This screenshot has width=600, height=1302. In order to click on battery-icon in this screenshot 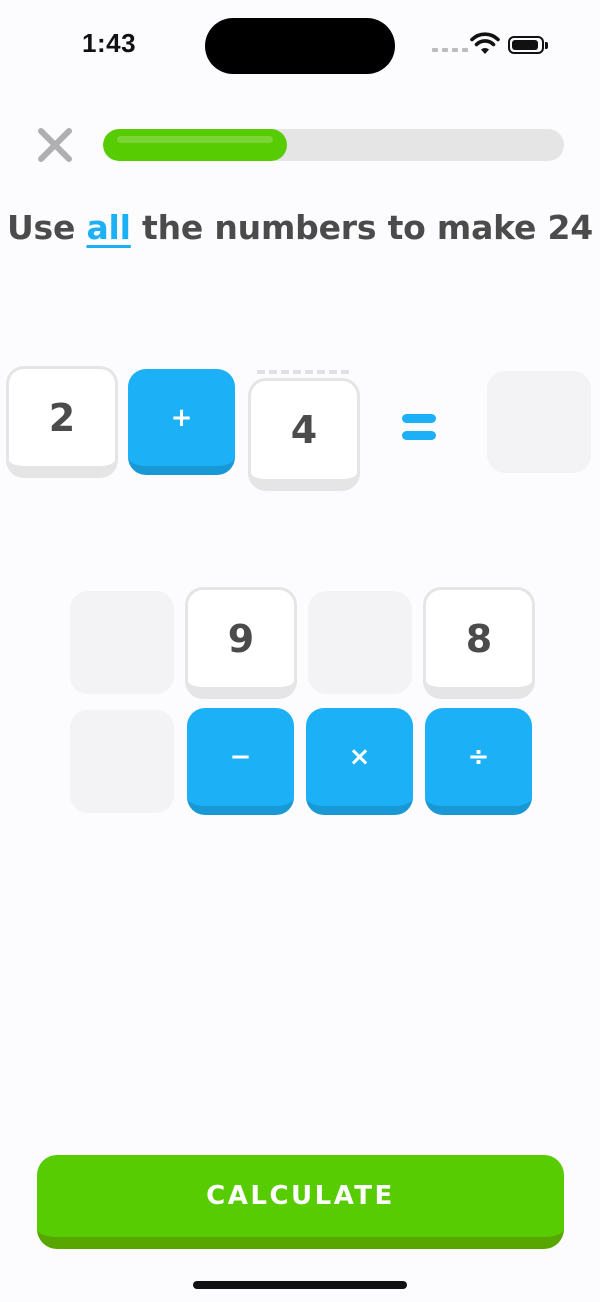, I will do `click(528, 45)`.